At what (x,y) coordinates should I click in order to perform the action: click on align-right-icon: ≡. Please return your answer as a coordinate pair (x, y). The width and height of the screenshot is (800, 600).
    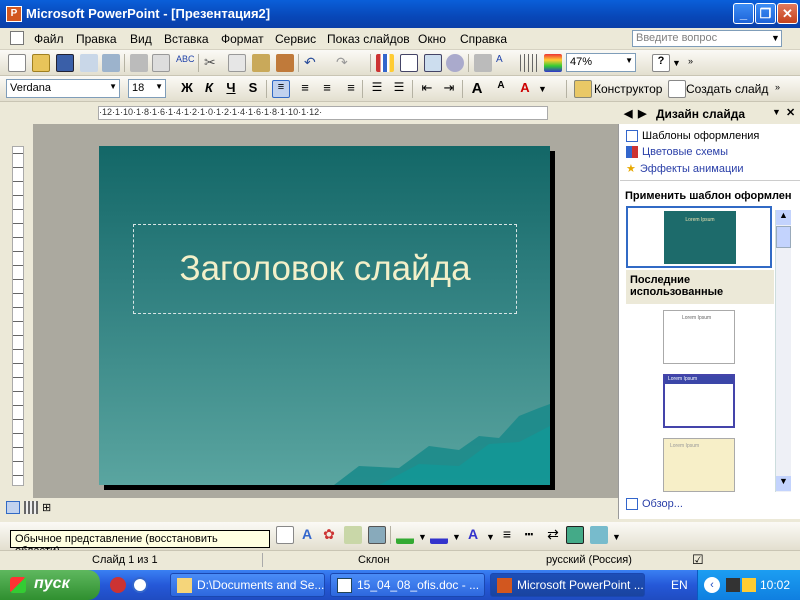
    Looking at the image, I should click on (327, 89).